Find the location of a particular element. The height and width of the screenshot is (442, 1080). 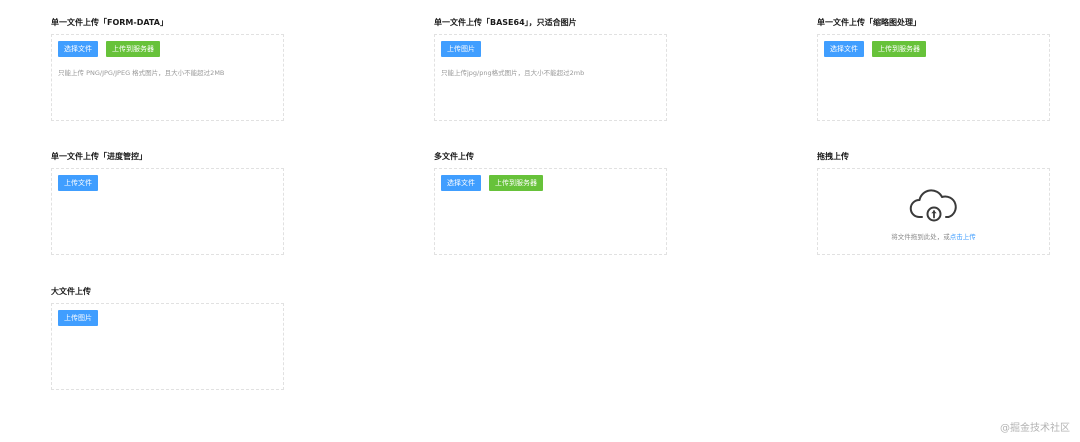

drag-instruction: 将文件拖到此处，或 is located at coordinates (920, 237).